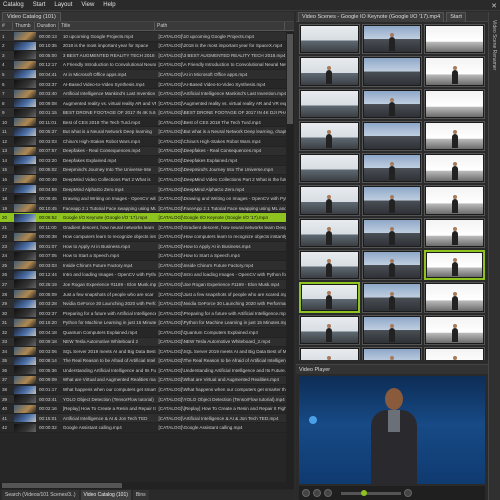 This screenshot has height=500, width=500. What do you see at coordinates (408, 493) in the screenshot?
I see `volume-icon` at bounding box center [408, 493].